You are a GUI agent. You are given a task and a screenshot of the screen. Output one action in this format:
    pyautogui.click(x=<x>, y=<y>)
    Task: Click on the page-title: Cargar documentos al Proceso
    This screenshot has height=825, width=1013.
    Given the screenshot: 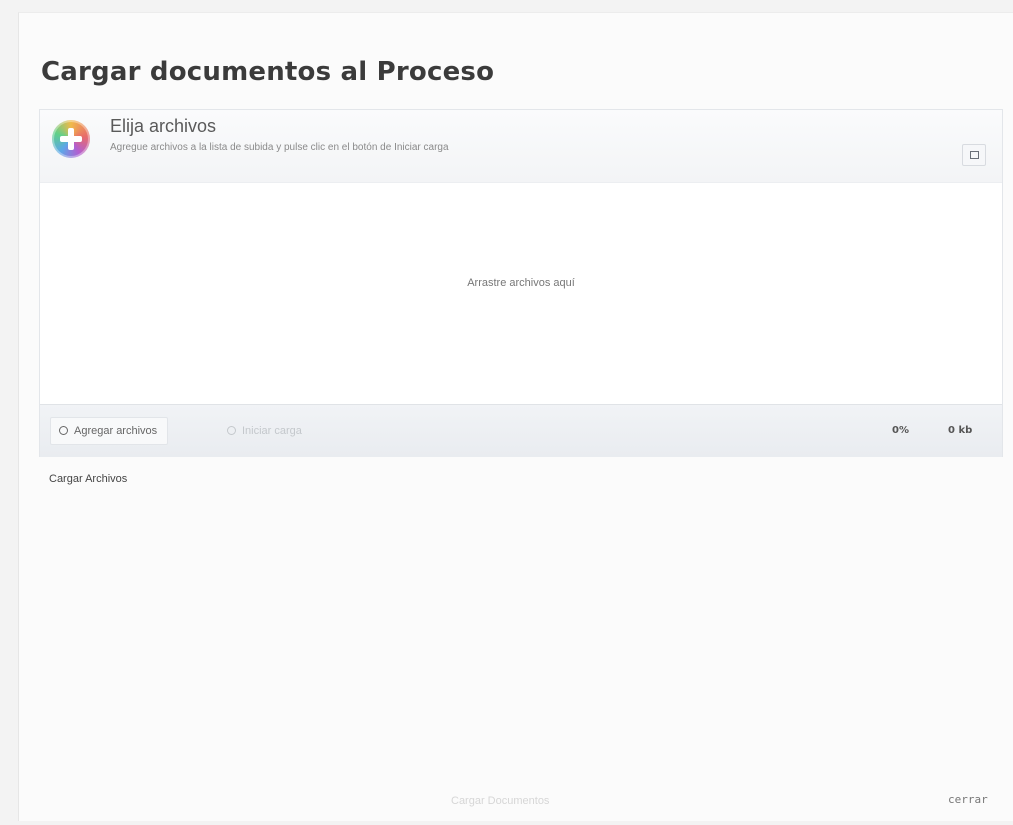 What is the action you would take?
    pyautogui.click(x=268, y=72)
    